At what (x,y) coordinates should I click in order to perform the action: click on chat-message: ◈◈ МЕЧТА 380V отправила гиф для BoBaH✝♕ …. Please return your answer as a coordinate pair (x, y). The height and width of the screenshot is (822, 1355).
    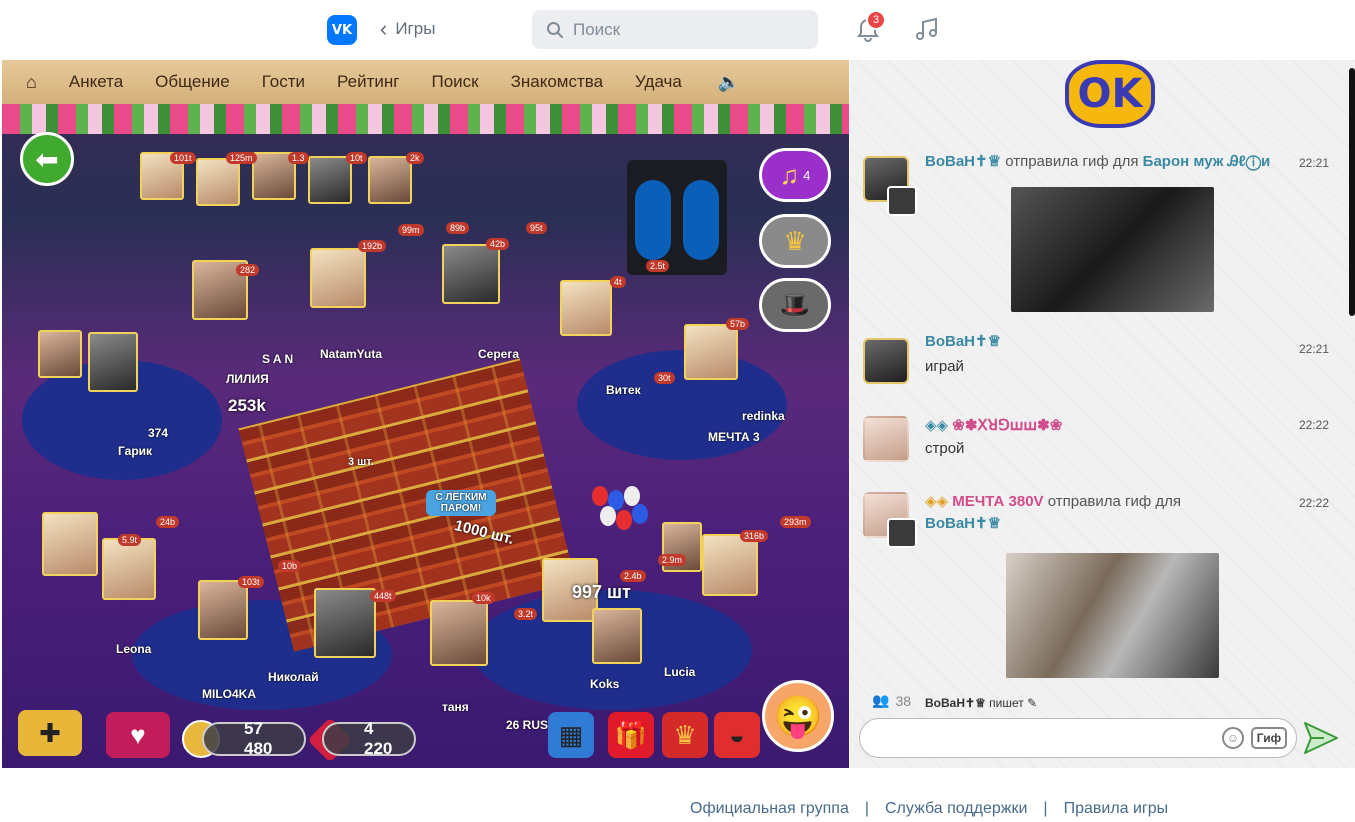
    Looking at the image, I should click on (1102, 587).